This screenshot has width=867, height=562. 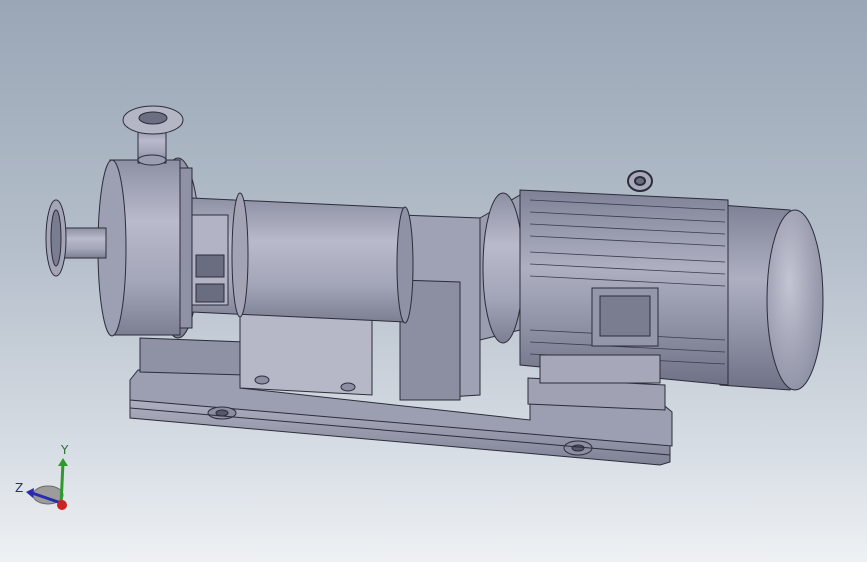 I want to click on suction-flange, so click(x=76, y=238).